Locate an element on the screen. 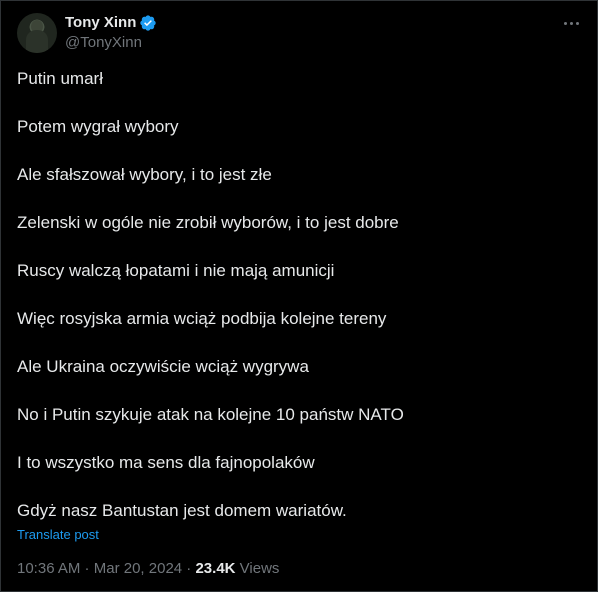  avatar is located at coordinates (37, 33).